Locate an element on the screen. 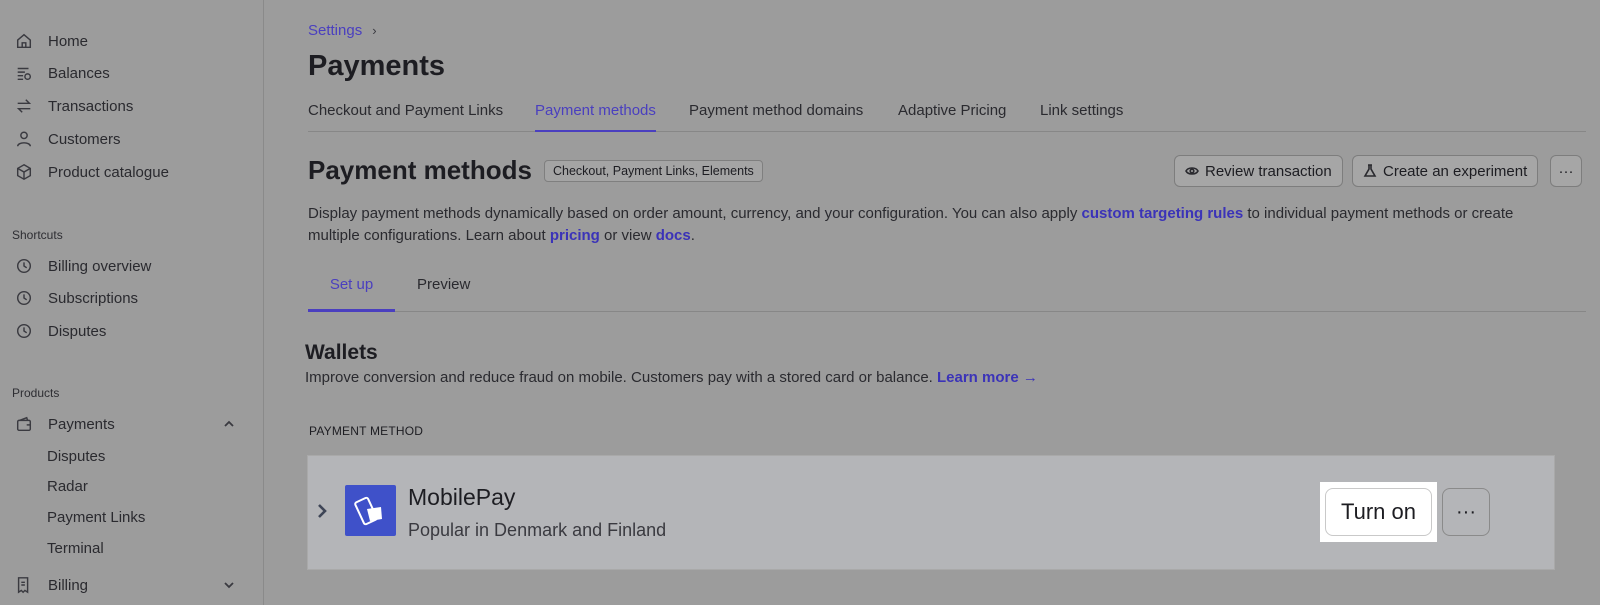 This screenshot has width=1600, height=605. tab-link-settings: Link settings is located at coordinates (1081, 117).